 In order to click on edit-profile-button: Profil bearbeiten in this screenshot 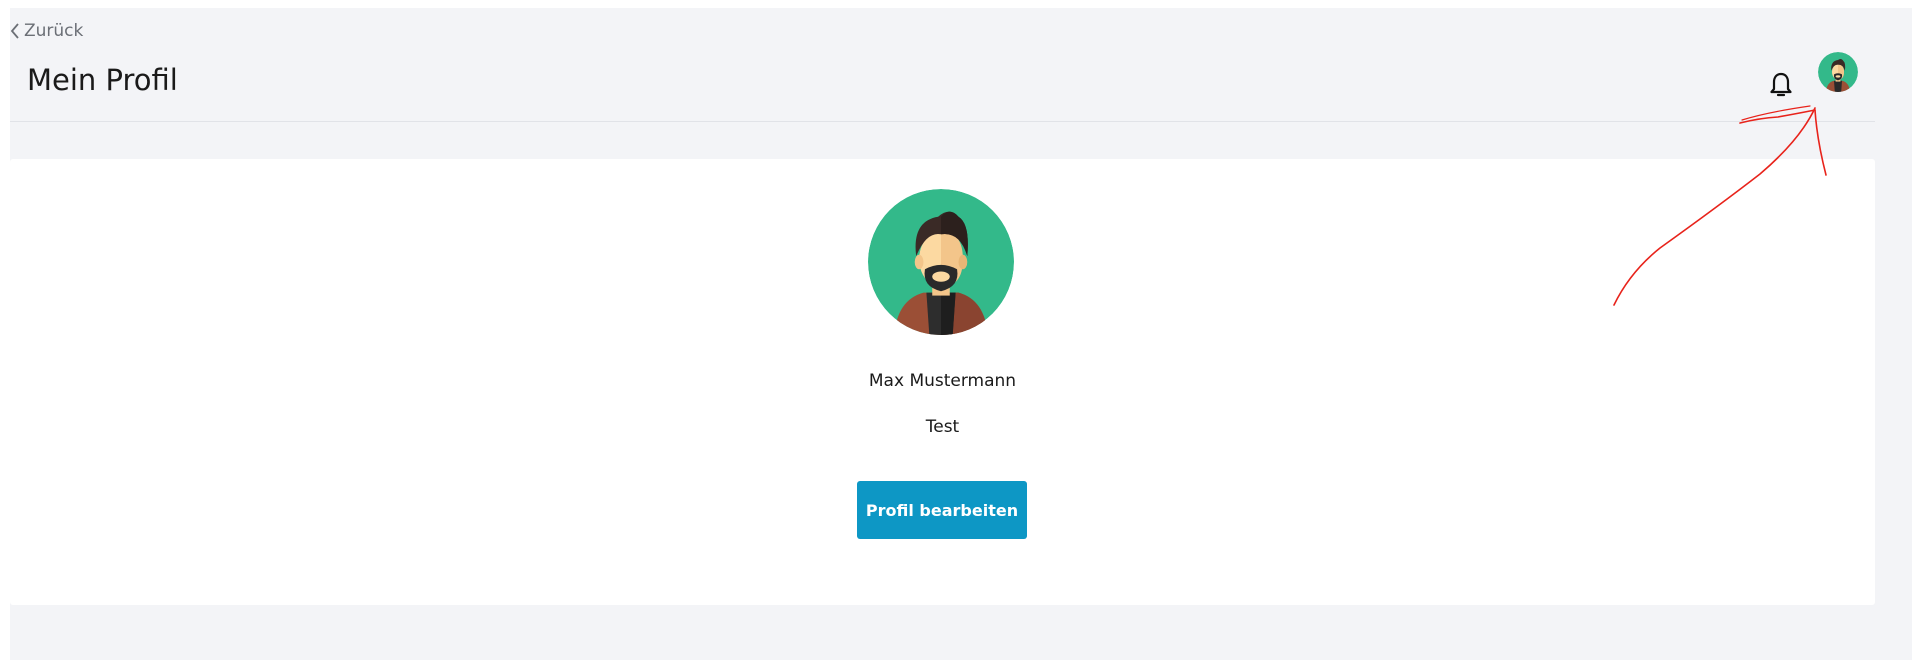, I will do `click(942, 510)`.